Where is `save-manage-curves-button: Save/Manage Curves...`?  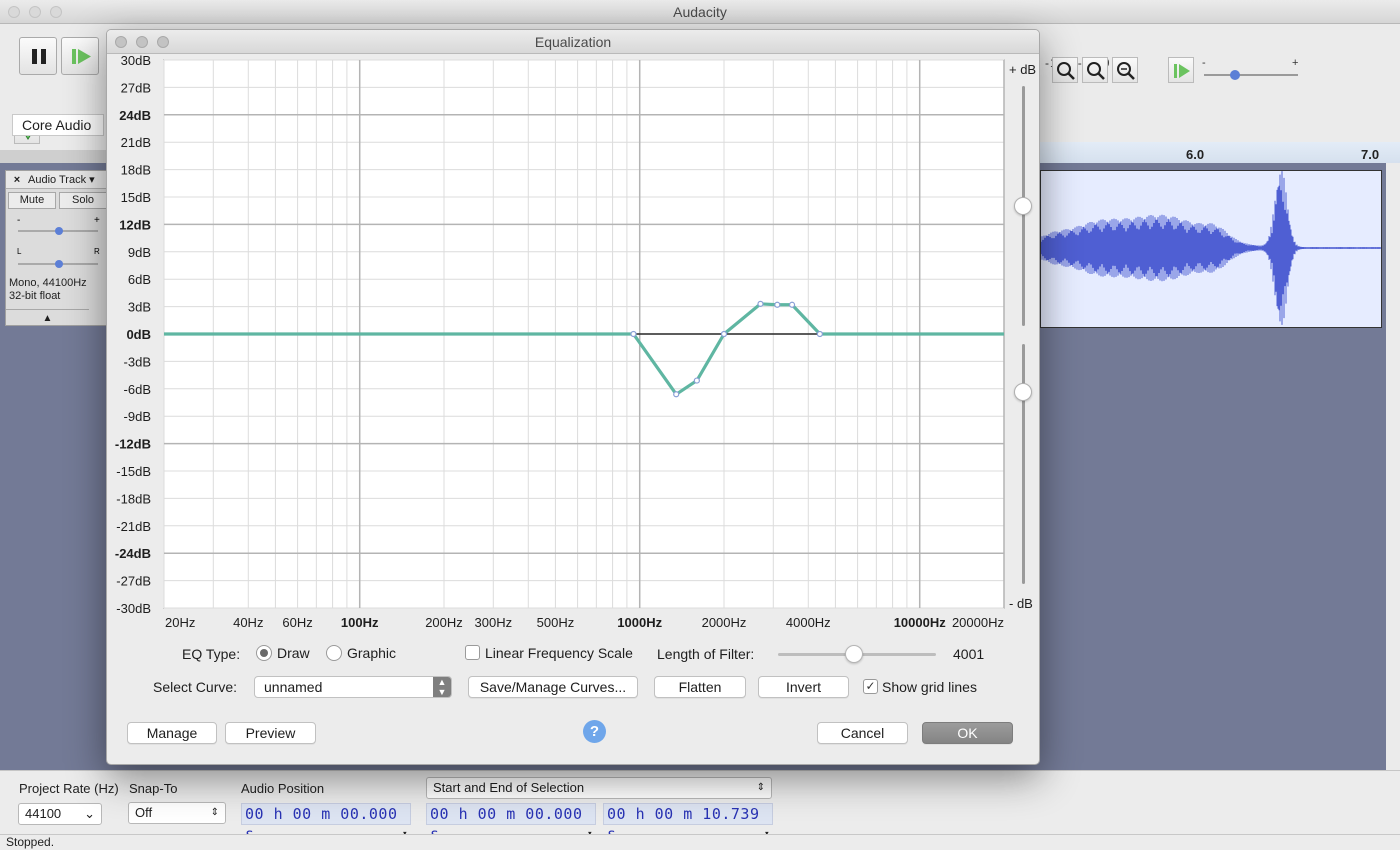 save-manage-curves-button: Save/Manage Curves... is located at coordinates (553, 687).